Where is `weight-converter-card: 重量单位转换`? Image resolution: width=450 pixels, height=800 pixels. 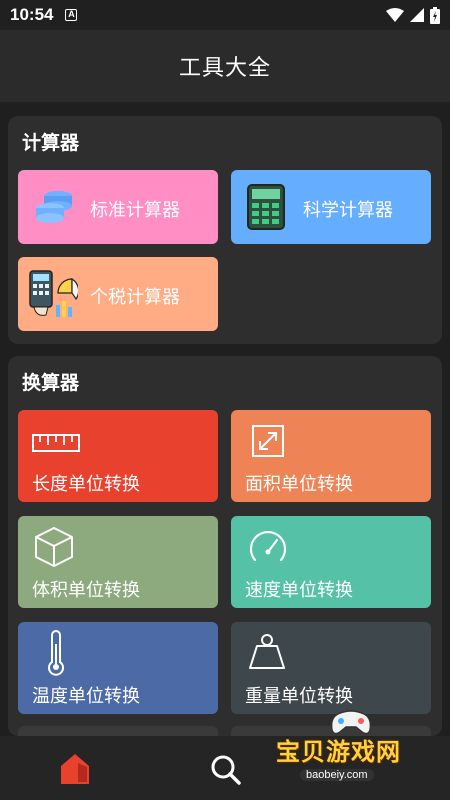
weight-converter-card: 重量单位转换 is located at coordinates (331, 668).